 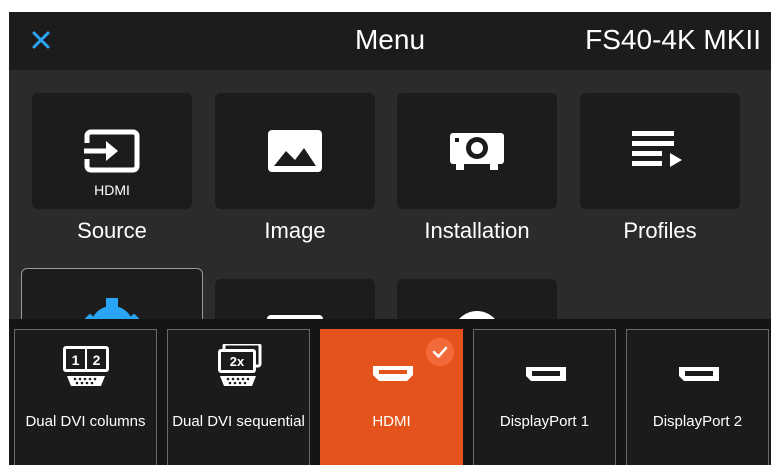 What do you see at coordinates (697, 421) in the screenshot?
I see `source-option-label: DisplayPort 2` at bounding box center [697, 421].